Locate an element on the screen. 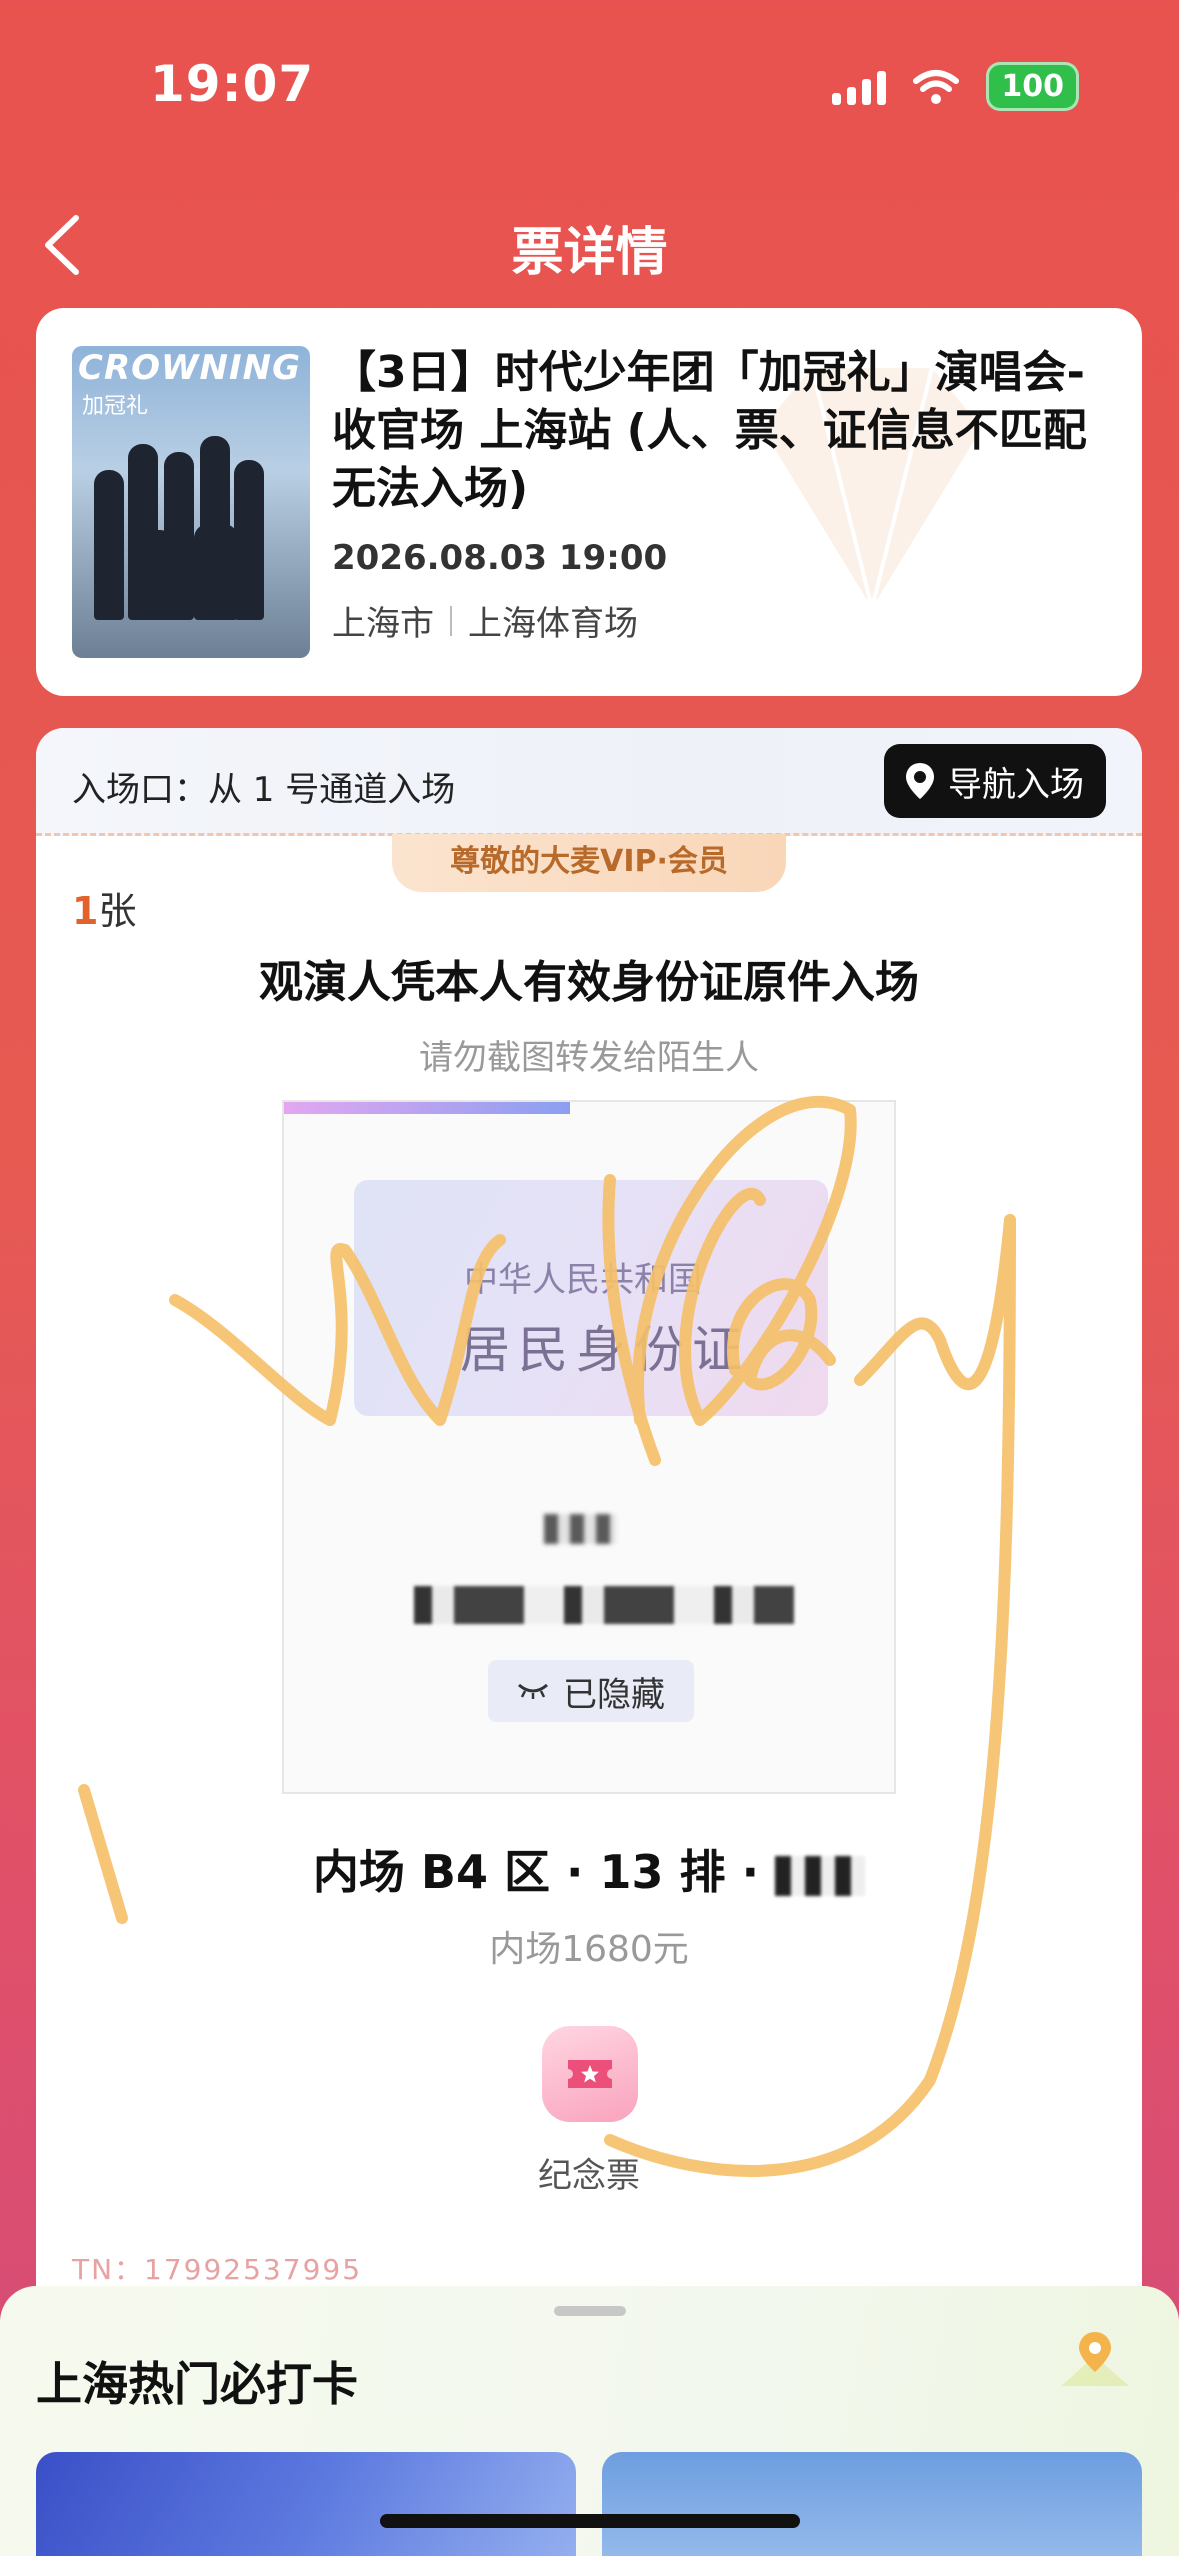 The height and width of the screenshot is (2556, 1179). ticket-star-icon is located at coordinates (590, 2074).